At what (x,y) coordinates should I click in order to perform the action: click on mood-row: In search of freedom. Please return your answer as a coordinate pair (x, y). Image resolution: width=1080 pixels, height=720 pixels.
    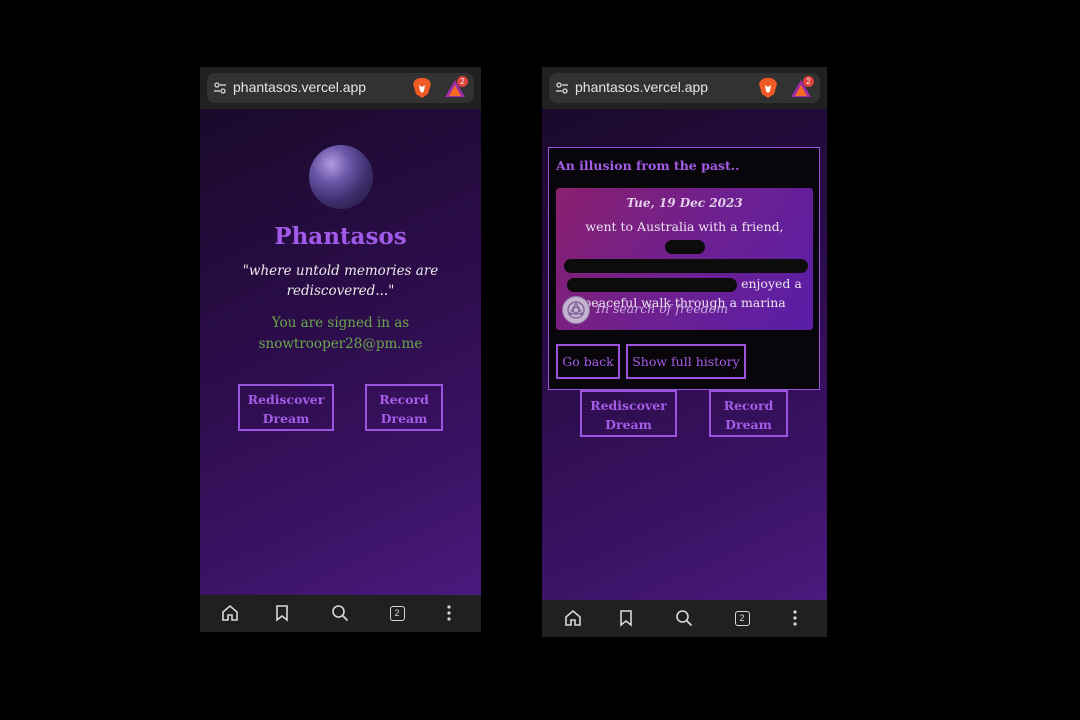
    Looking at the image, I should click on (682, 310).